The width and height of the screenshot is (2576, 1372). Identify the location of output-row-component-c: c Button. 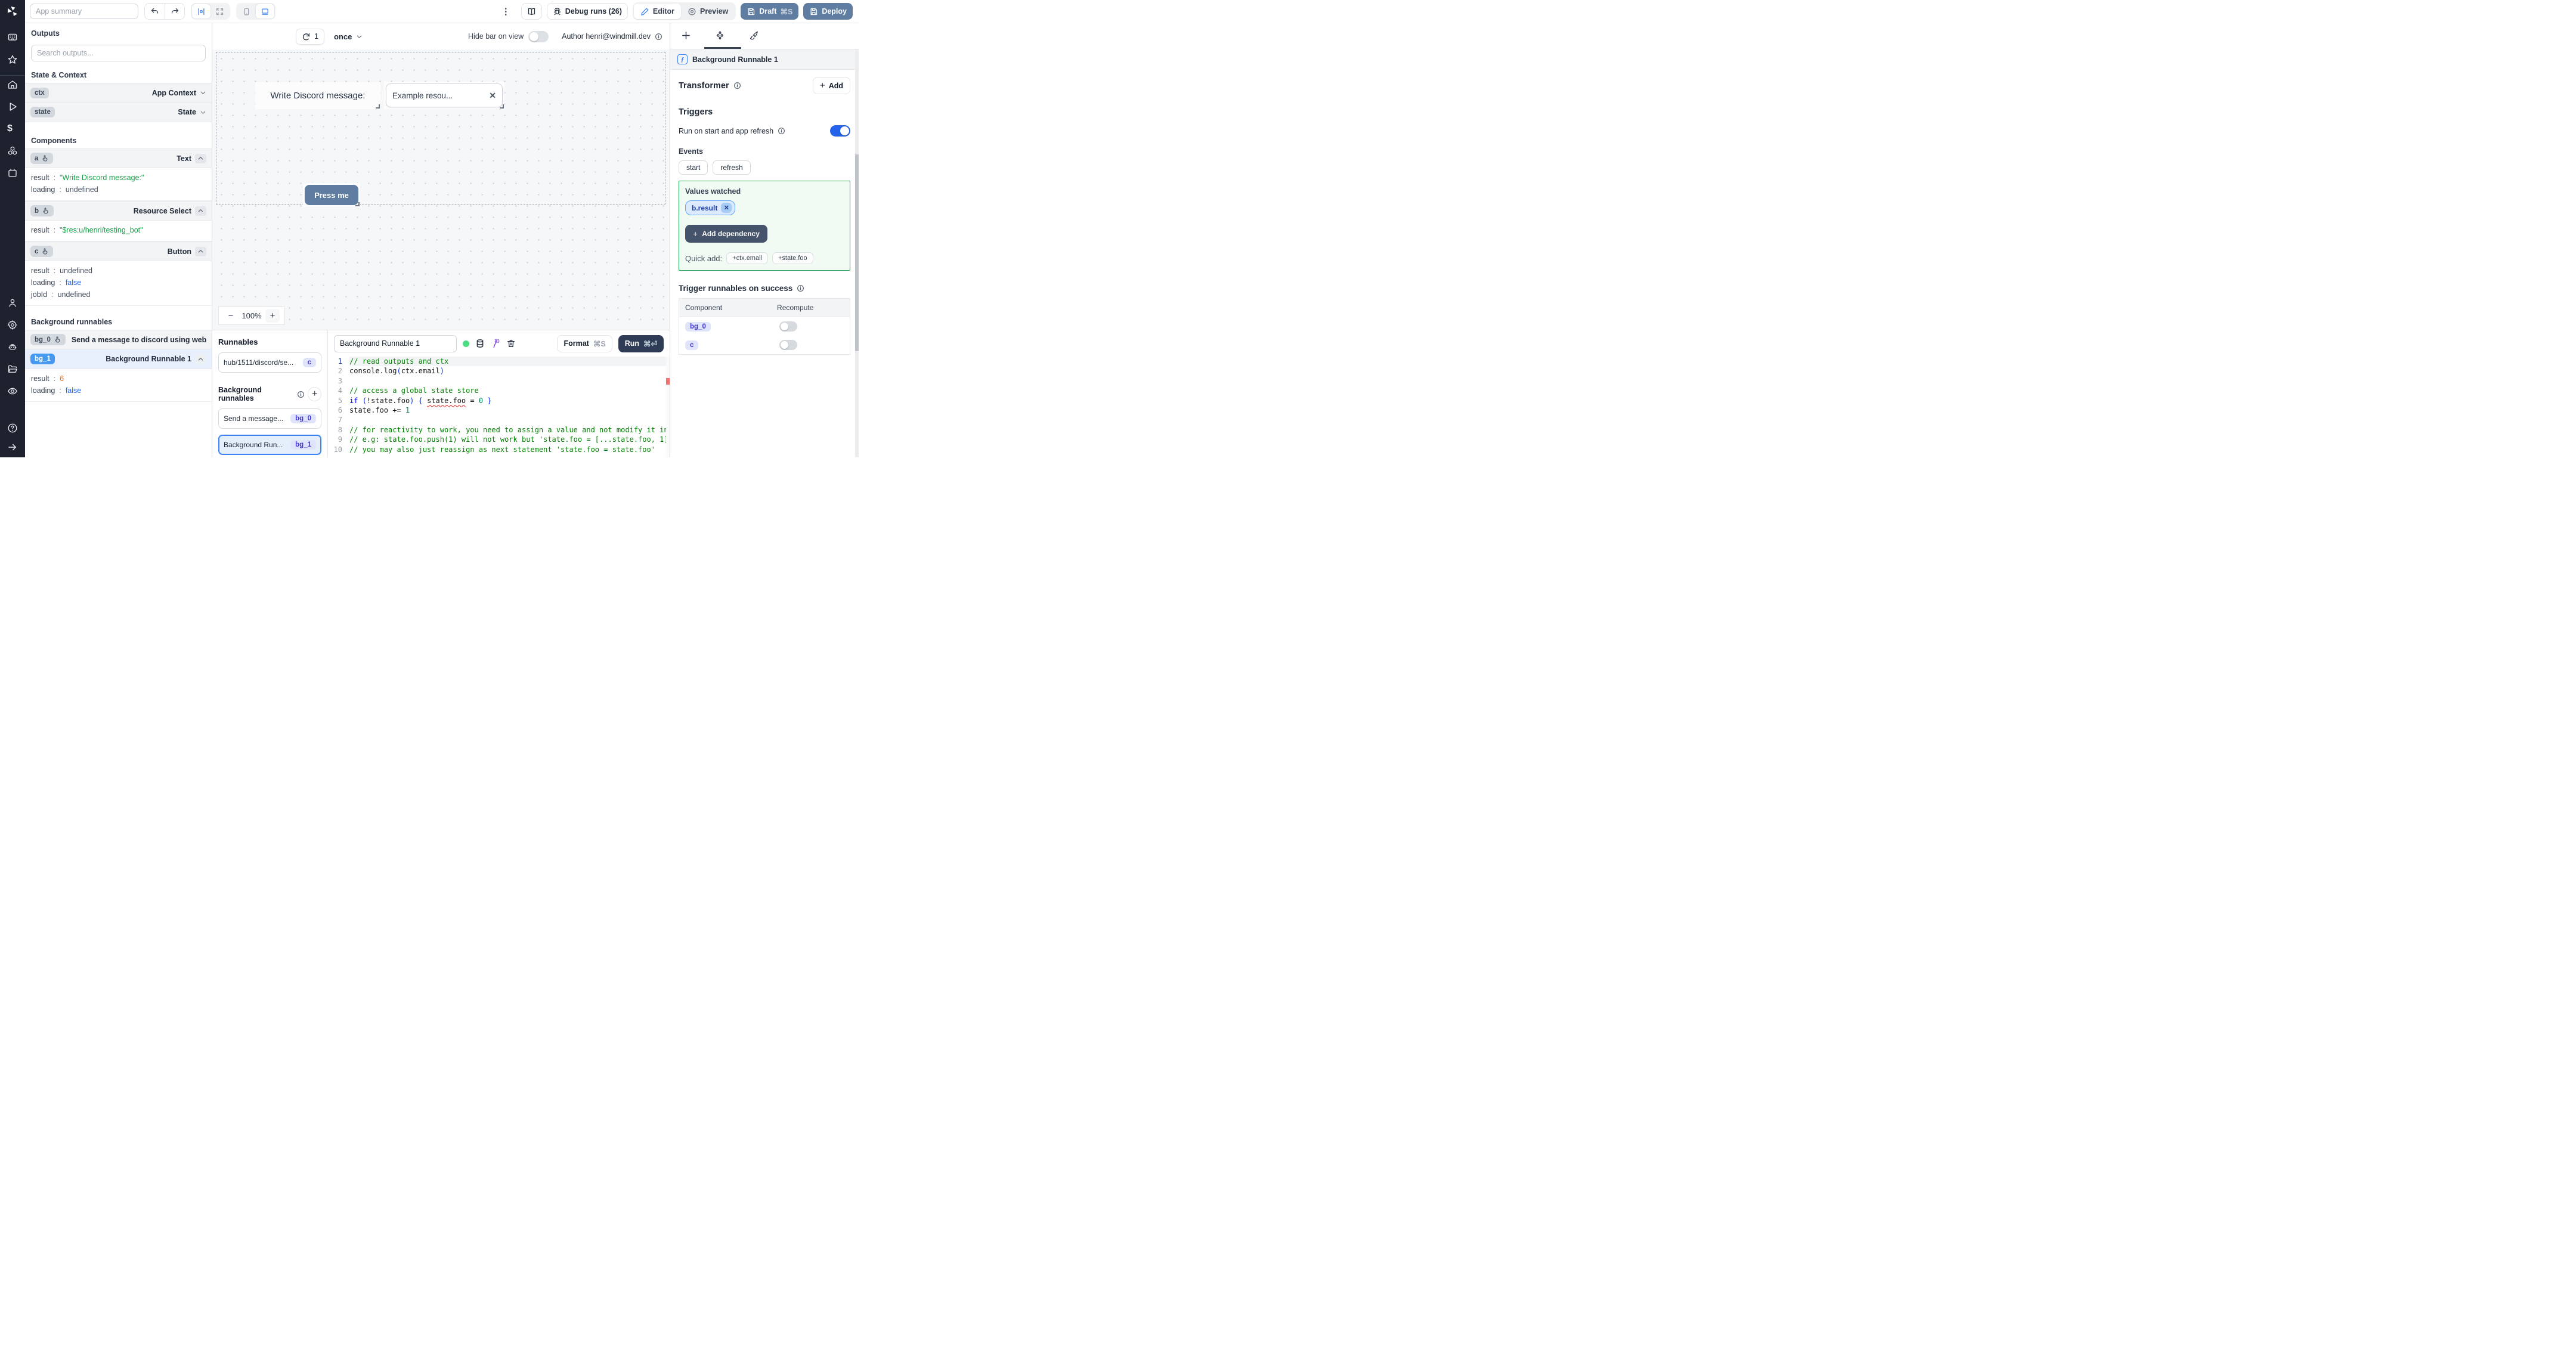
(119, 251).